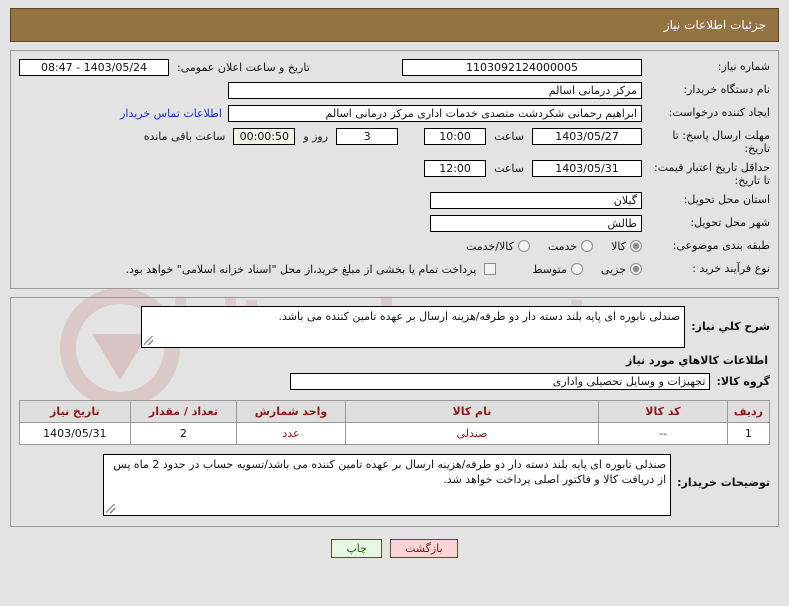 The height and width of the screenshot is (606, 789). Describe the element at coordinates (719, 112) in the screenshot. I see `creator-label: ایجاد کننده درخواست:` at that location.